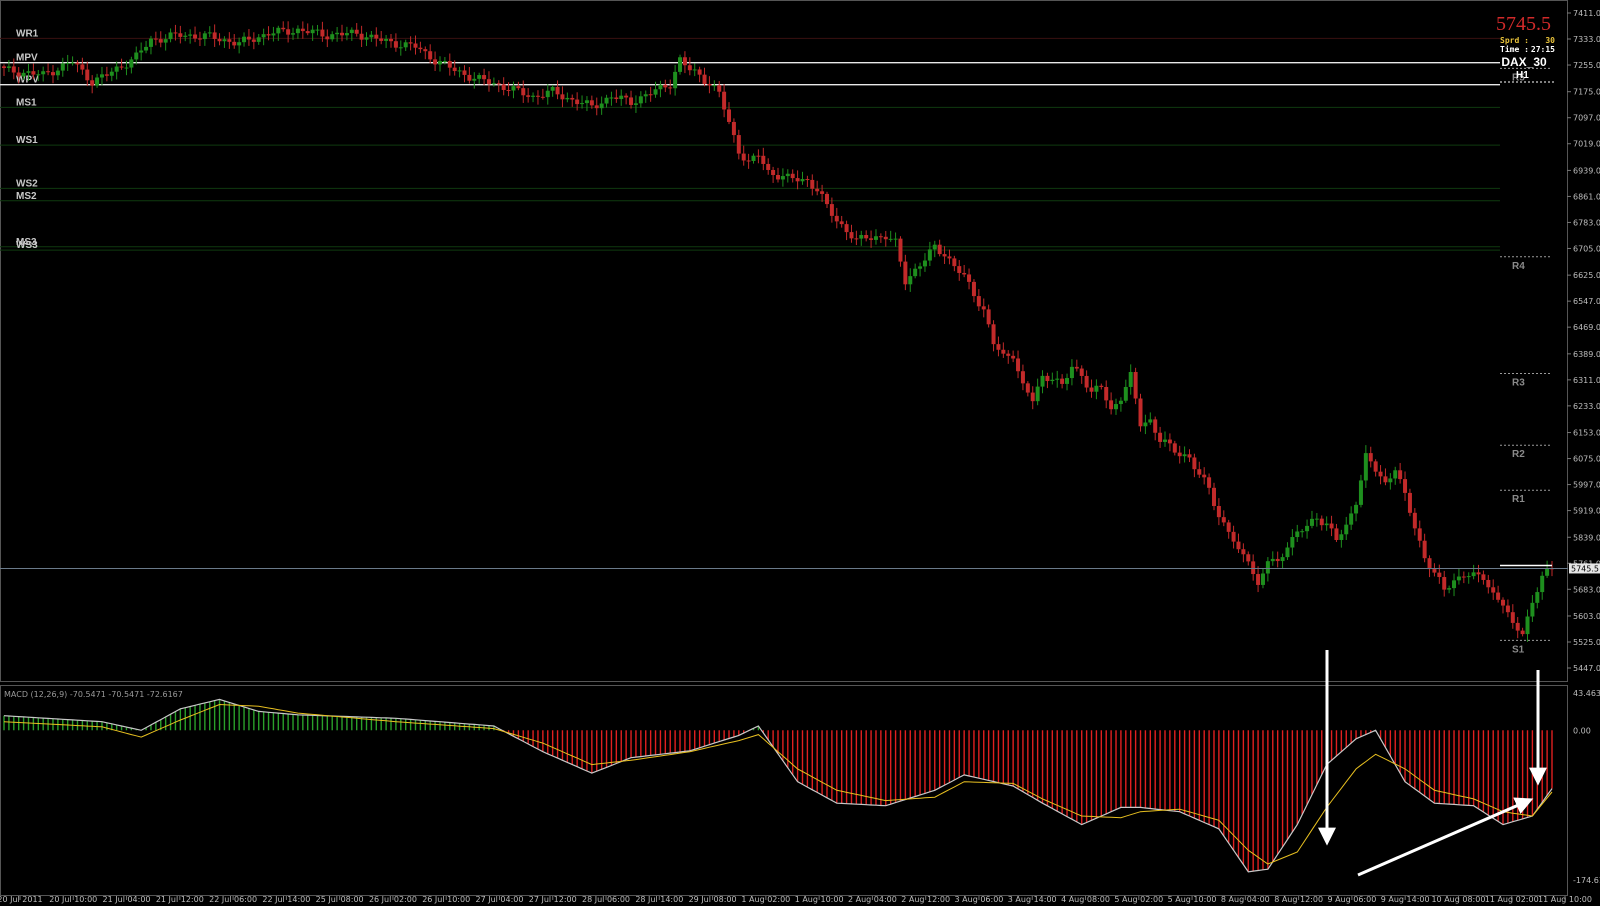  Describe the element at coordinates (1586, 39) in the screenshot. I see `price-tick-label: 7333.0` at that location.